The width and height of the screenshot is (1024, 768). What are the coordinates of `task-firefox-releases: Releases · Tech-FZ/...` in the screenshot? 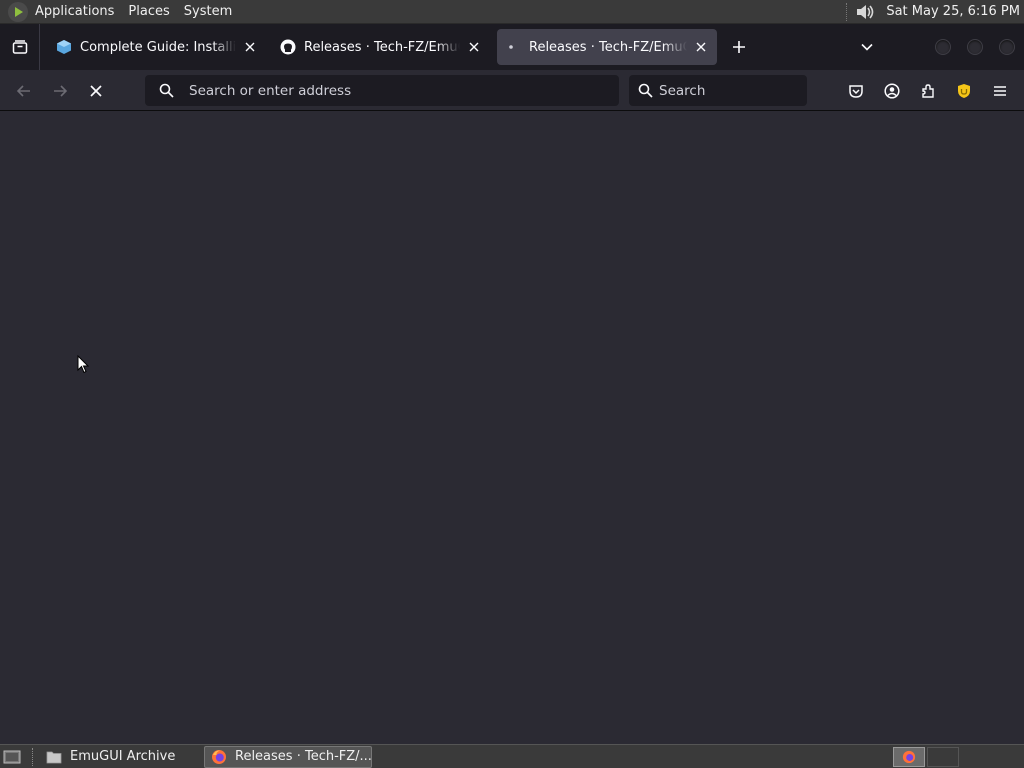 It's located at (288, 756).